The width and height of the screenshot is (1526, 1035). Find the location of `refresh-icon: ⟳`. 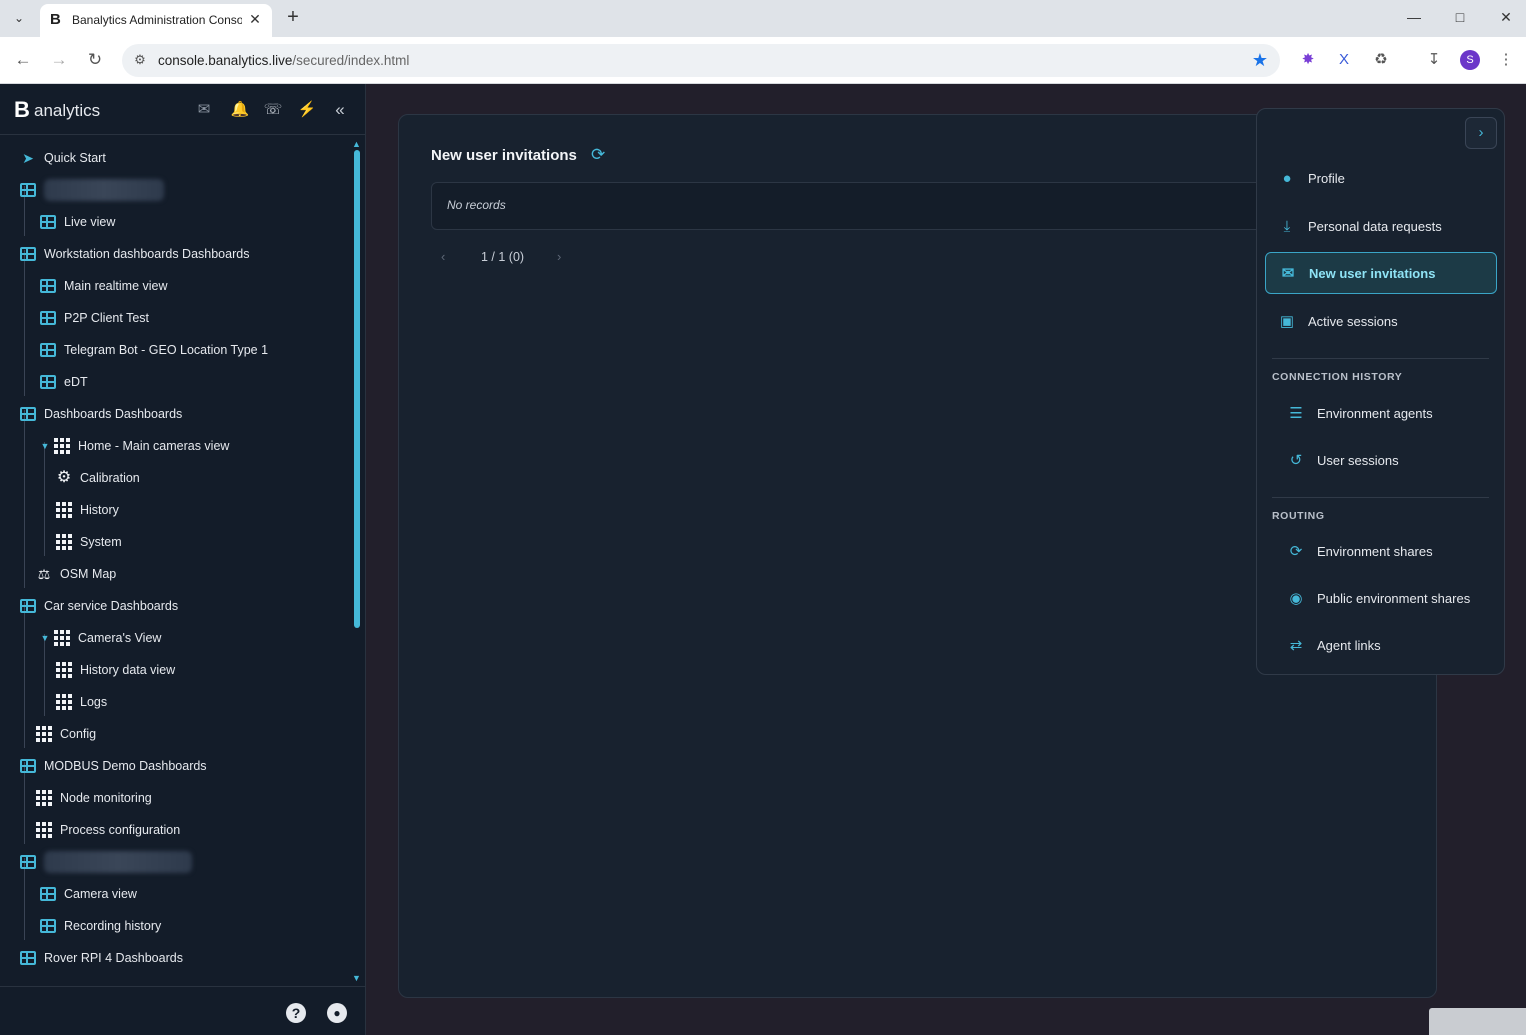

refresh-icon: ⟳ is located at coordinates (598, 155).